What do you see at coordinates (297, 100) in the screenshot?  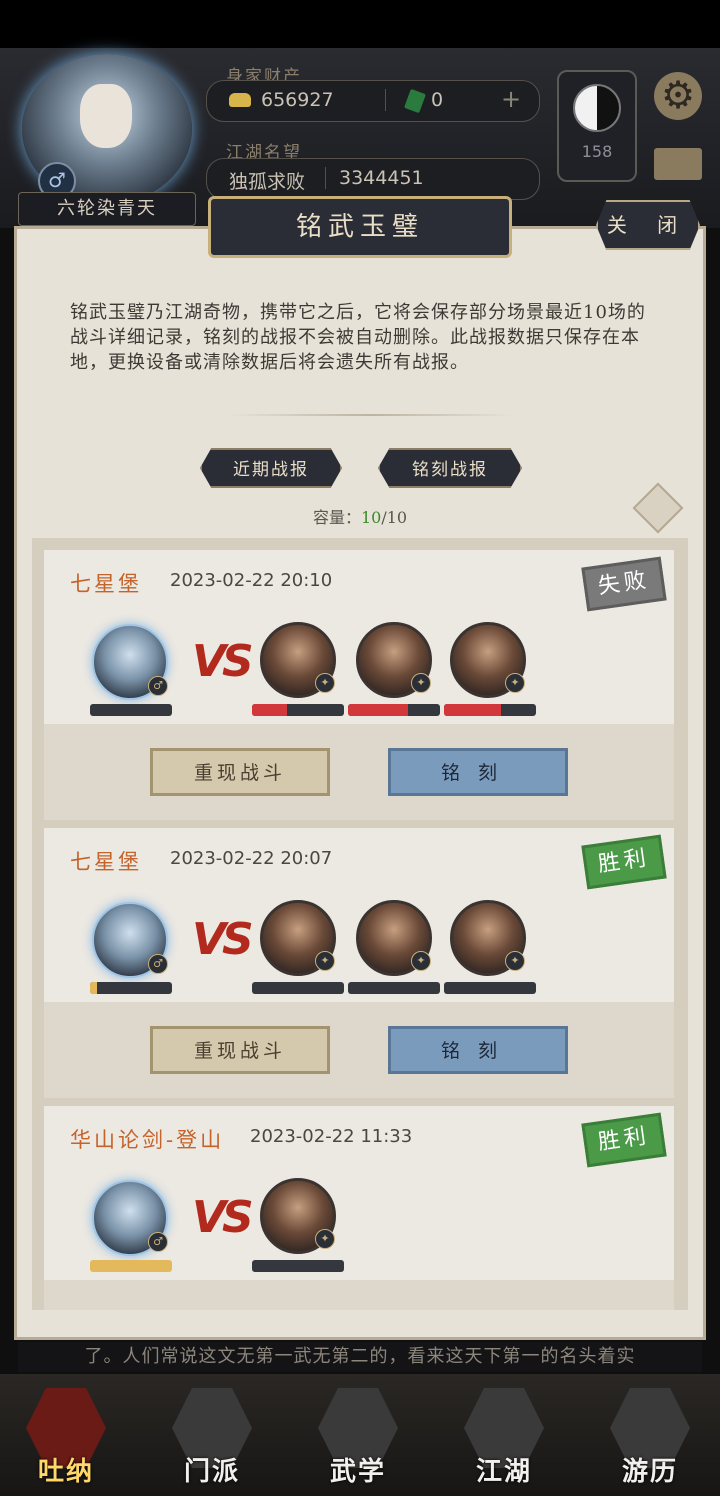 I see `silver-amount: 656927` at bounding box center [297, 100].